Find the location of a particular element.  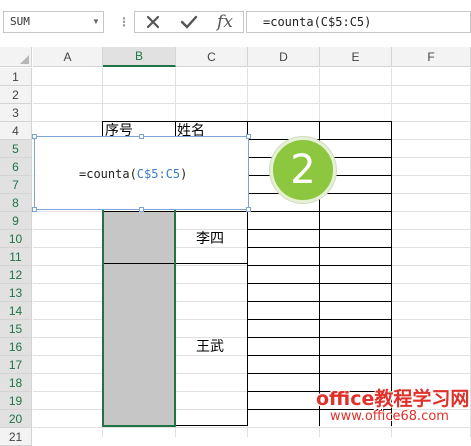

chevron-down-icon: ▼ is located at coordinates (96, 21).